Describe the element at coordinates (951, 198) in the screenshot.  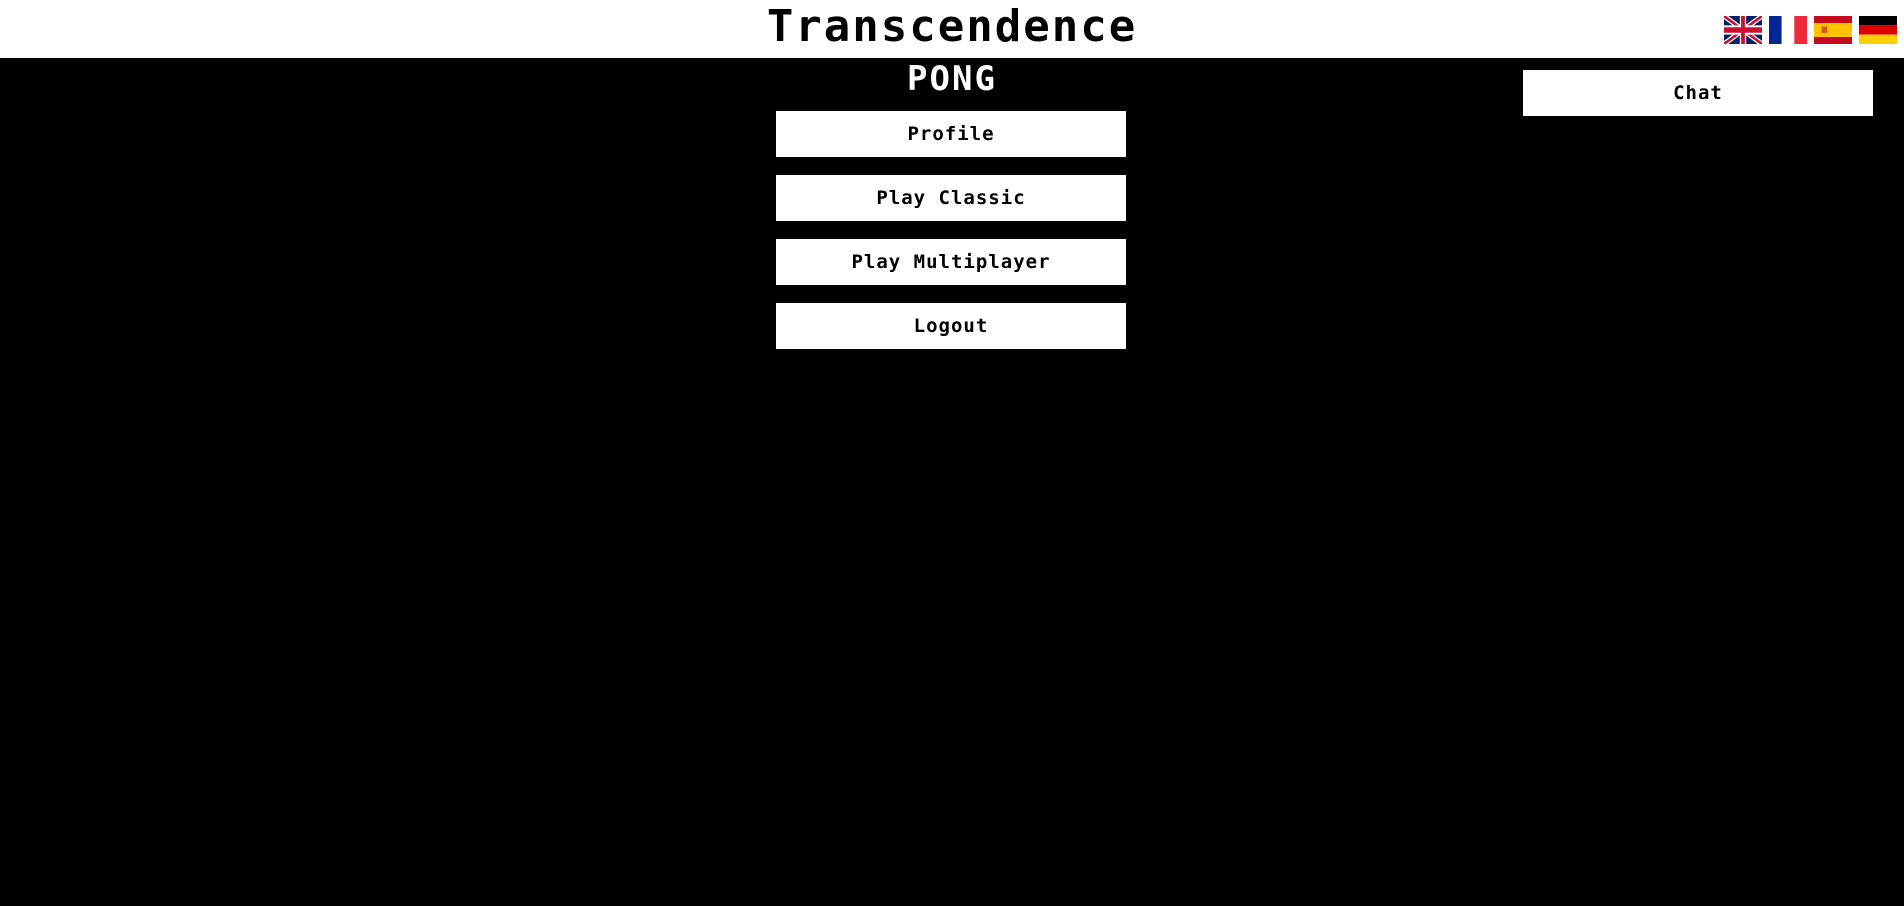
I see `play-classic-button: Play Classic` at that location.